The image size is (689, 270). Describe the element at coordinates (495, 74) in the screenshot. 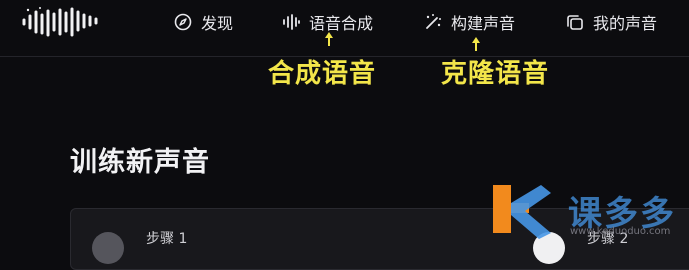

I see `annotation-clone-voice: 克隆语音` at that location.